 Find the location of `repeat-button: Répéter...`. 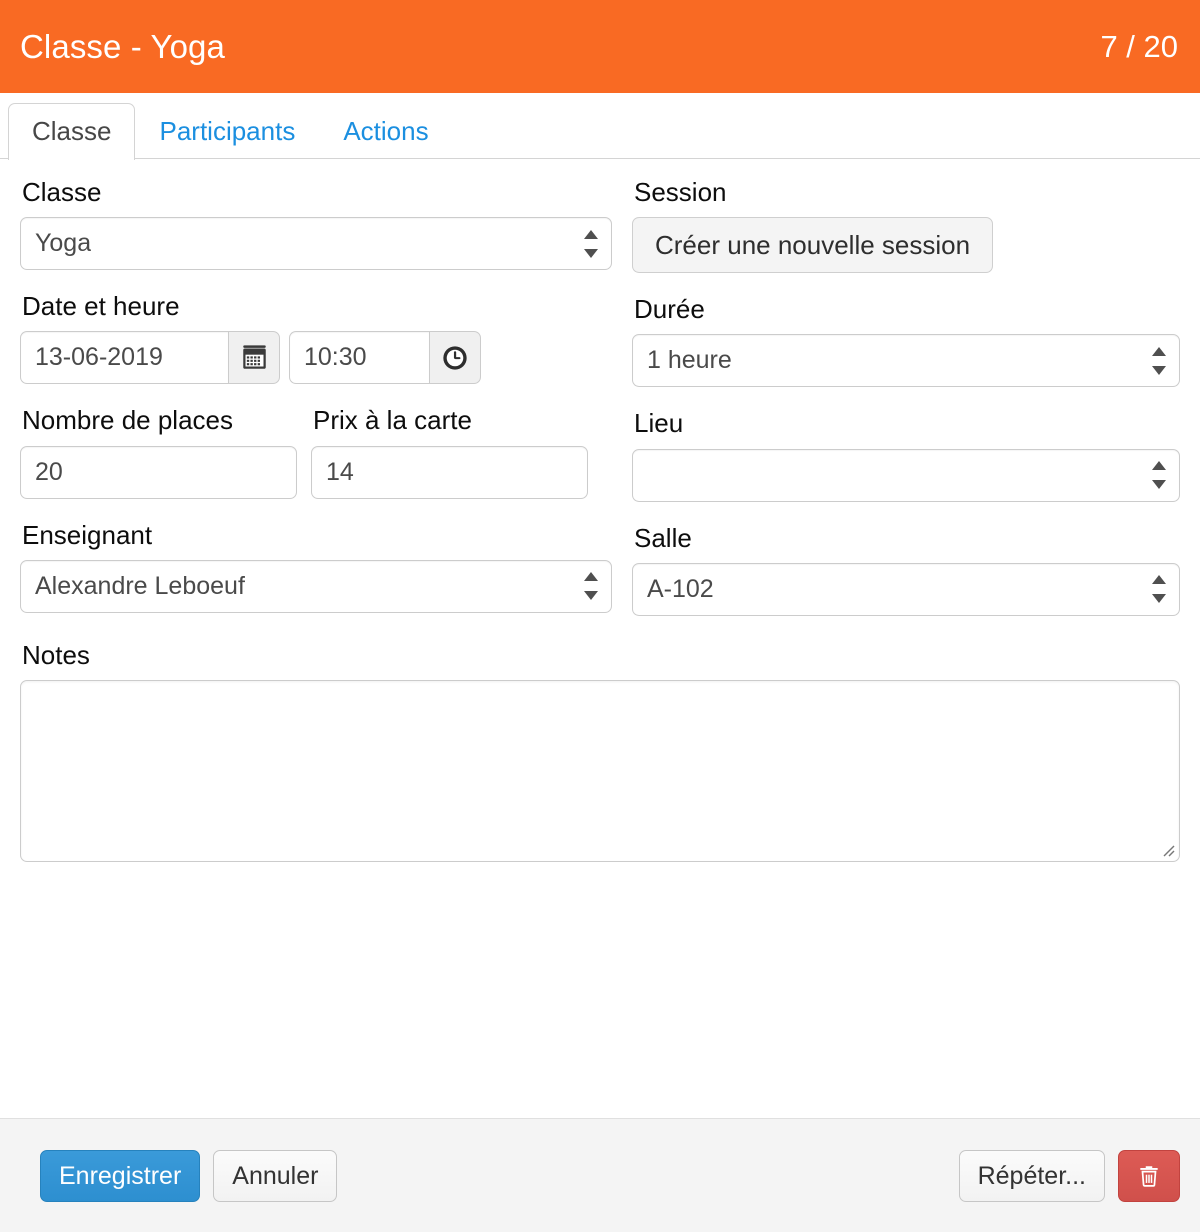

repeat-button: Répéter... is located at coordinates (1031, 1175).